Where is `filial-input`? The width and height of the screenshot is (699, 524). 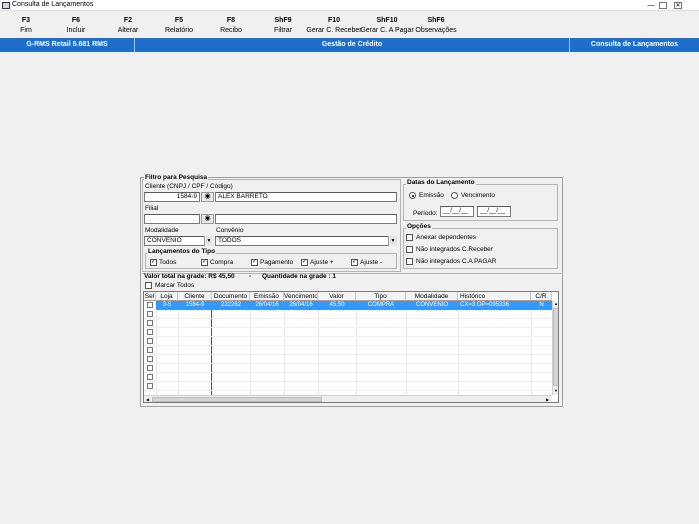
filial-input is located at coordinates (172, 219).